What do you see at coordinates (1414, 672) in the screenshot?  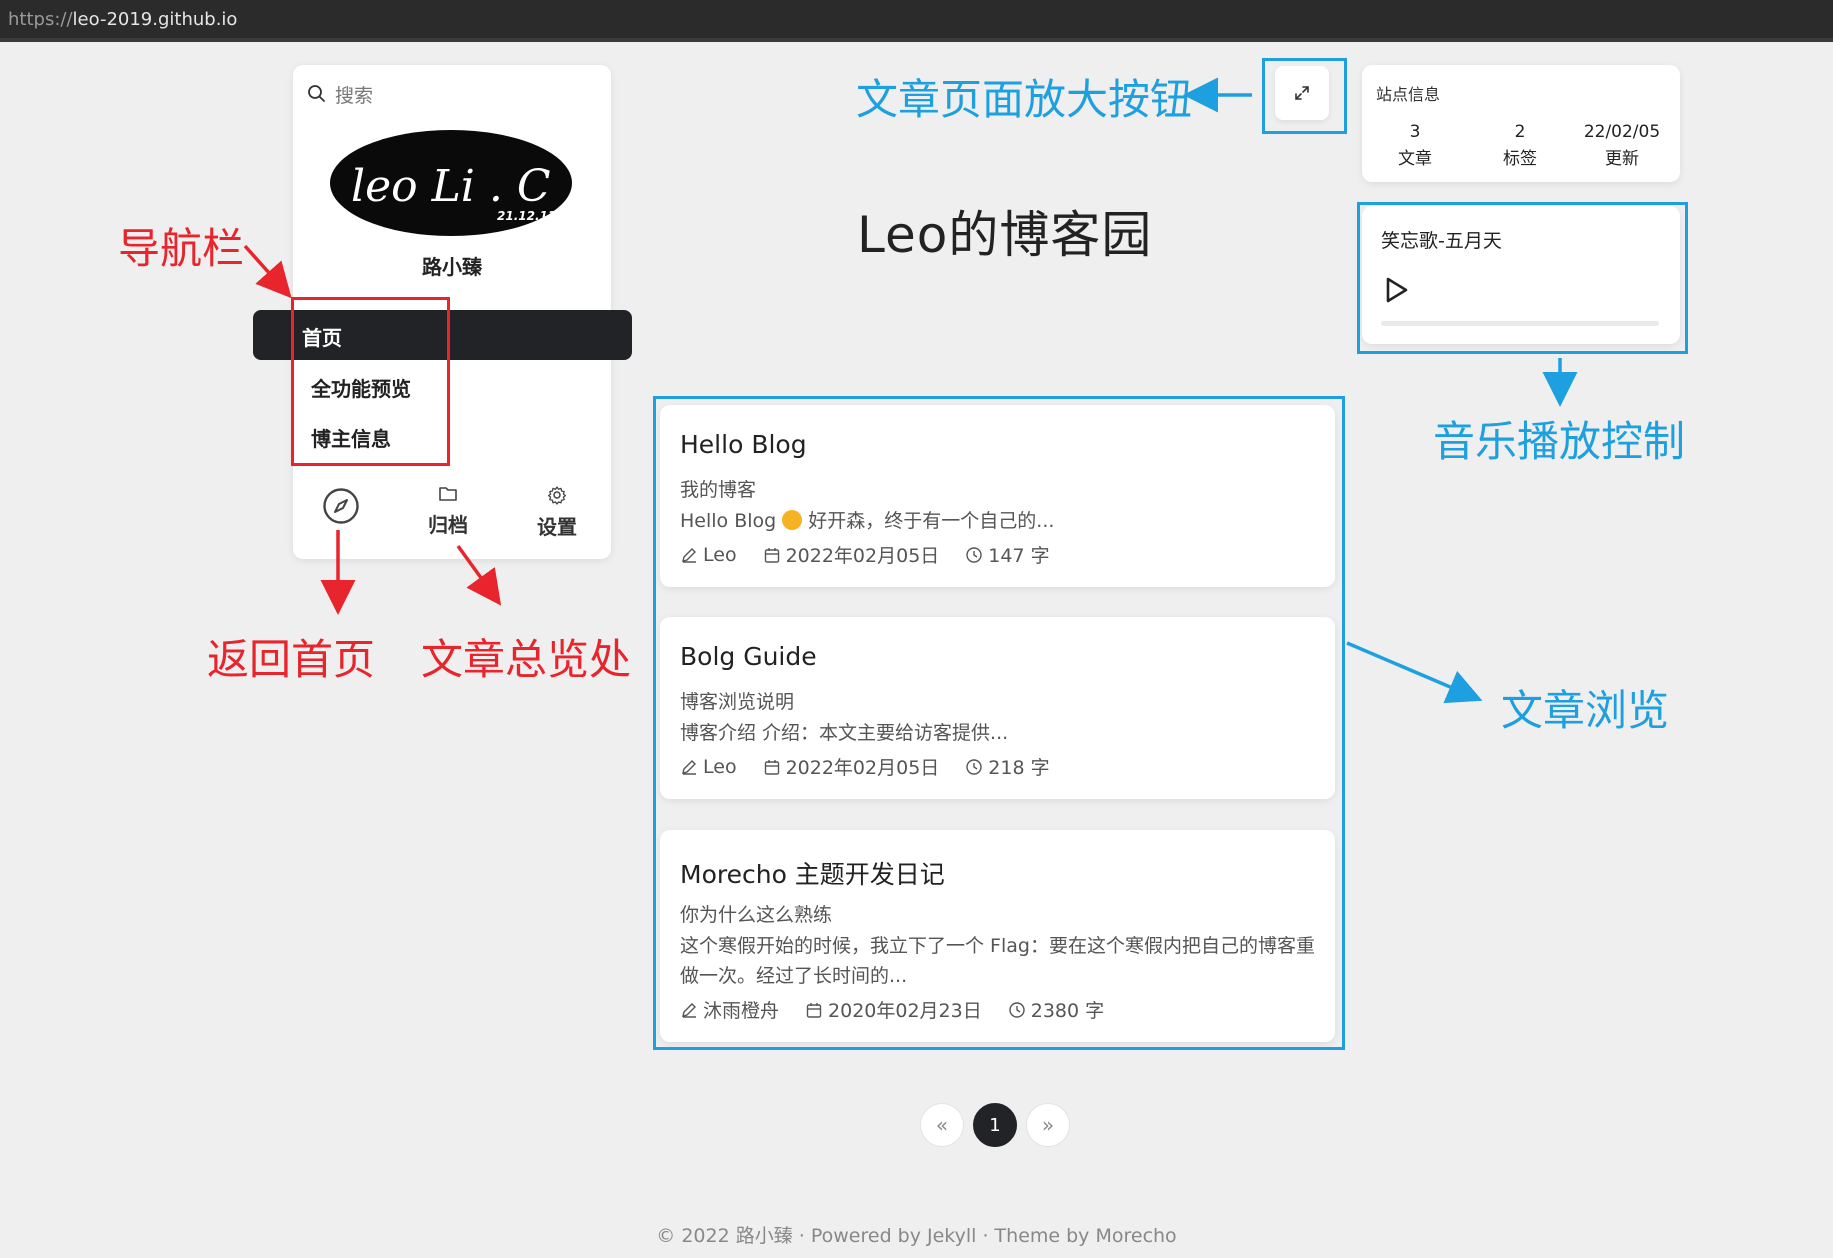 I see `arrow-article-browse` at bounding box center [1414, 672].